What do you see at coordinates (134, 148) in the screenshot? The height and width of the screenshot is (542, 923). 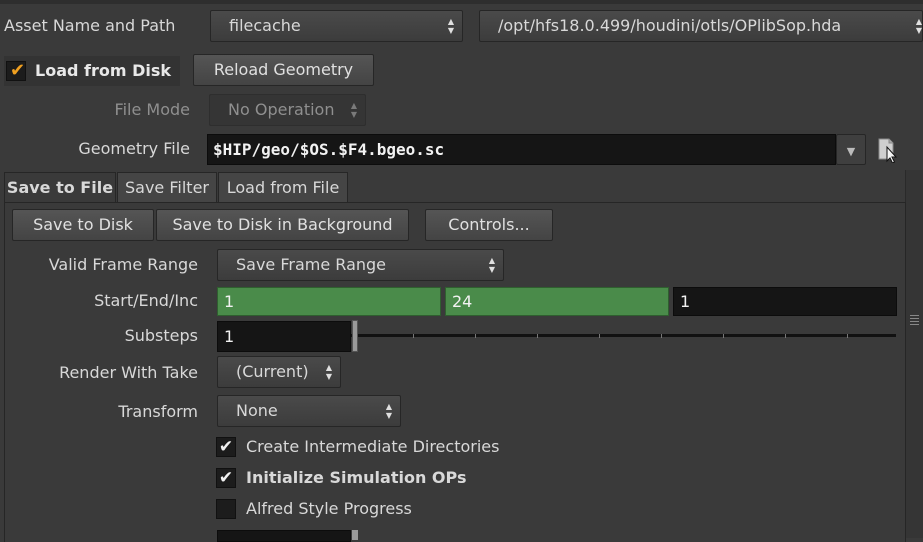 I see `geometry-file-label: Geometry File` at bounding box center [134, 148].